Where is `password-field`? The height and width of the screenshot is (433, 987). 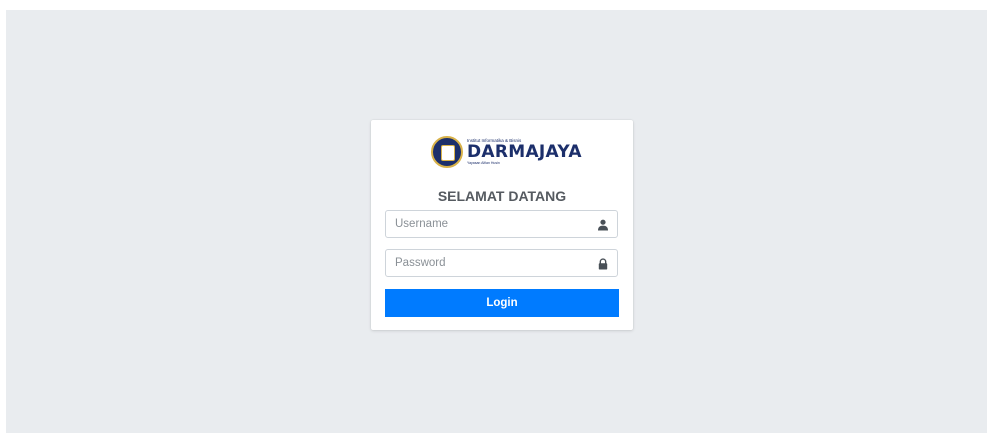
password-field is located at coordinates (501, 263).